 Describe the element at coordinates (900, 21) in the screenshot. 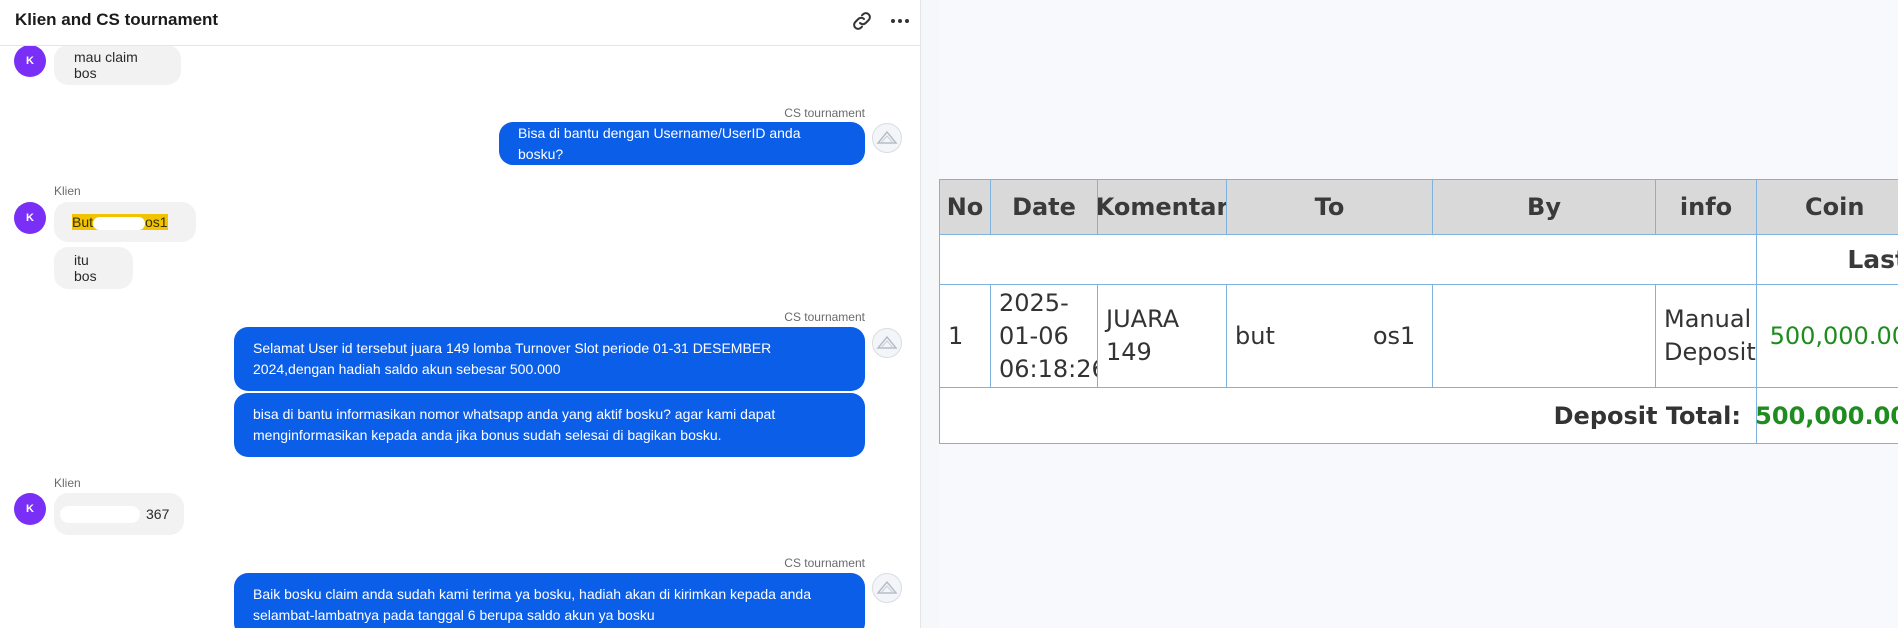

I see `more-icon` at that location.